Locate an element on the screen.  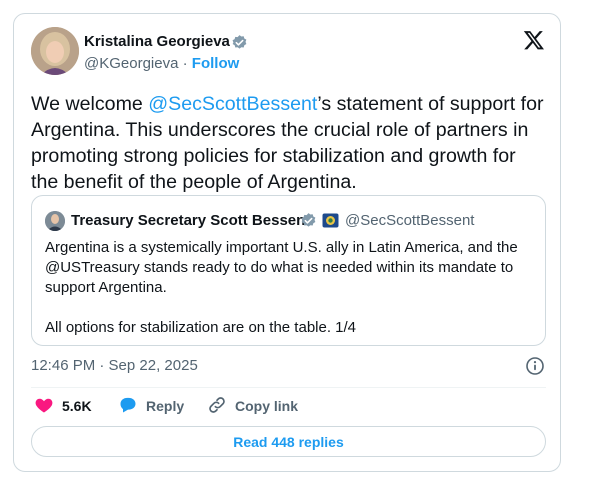
copy-link-label: Copy link is located at coordinates (267, 406).